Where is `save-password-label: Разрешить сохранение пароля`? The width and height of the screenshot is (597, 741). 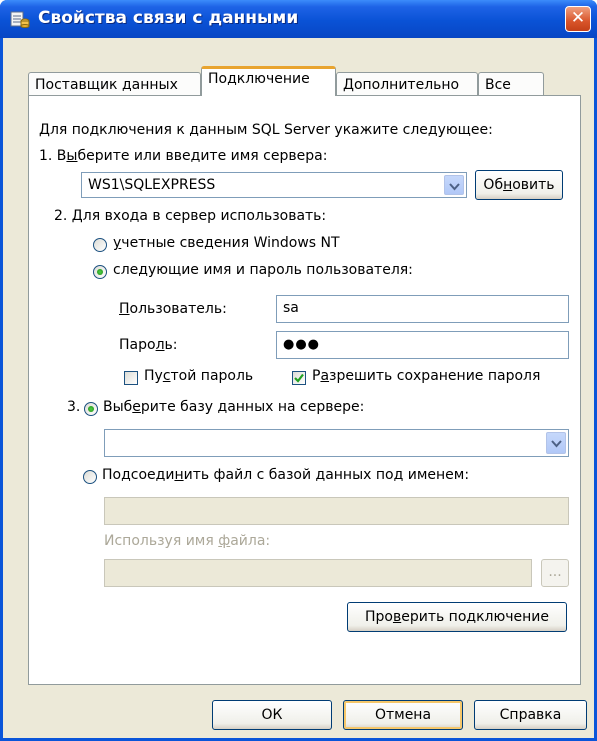 save-password-label: Разрешить сохранение пароля is located at coordinates (426, 376).